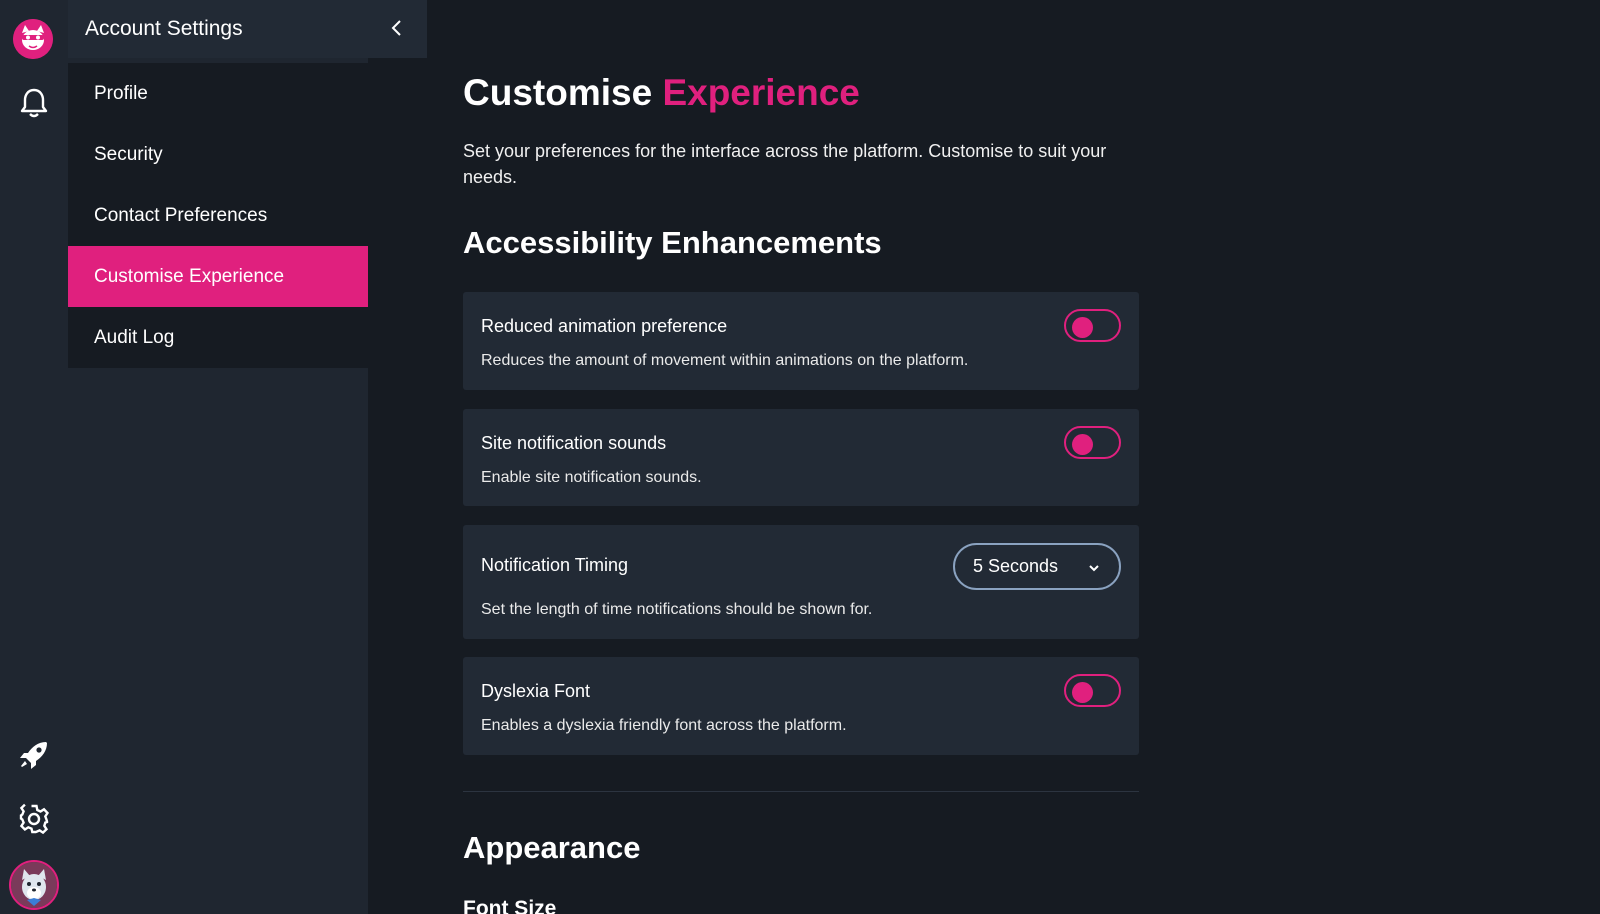 This screenshot has width=1600, height=914. What do you see at coordinates (591, 477) in the screenshot?
I see `setting-description: Enable site notification sounds.` at bounding box center [591, 477].